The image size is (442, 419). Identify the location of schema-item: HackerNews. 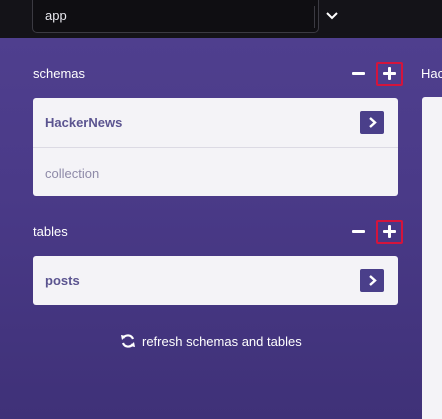
(215, 122).